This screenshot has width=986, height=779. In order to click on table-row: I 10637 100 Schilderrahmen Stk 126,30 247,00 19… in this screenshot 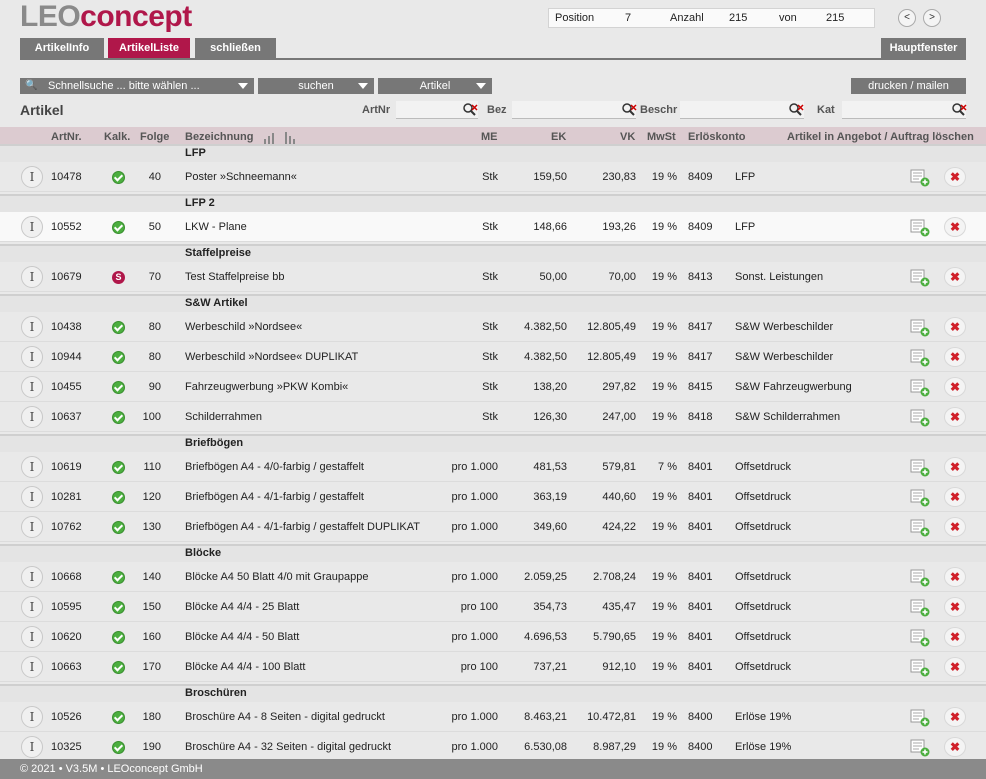, I will do `click(493, 417)`.